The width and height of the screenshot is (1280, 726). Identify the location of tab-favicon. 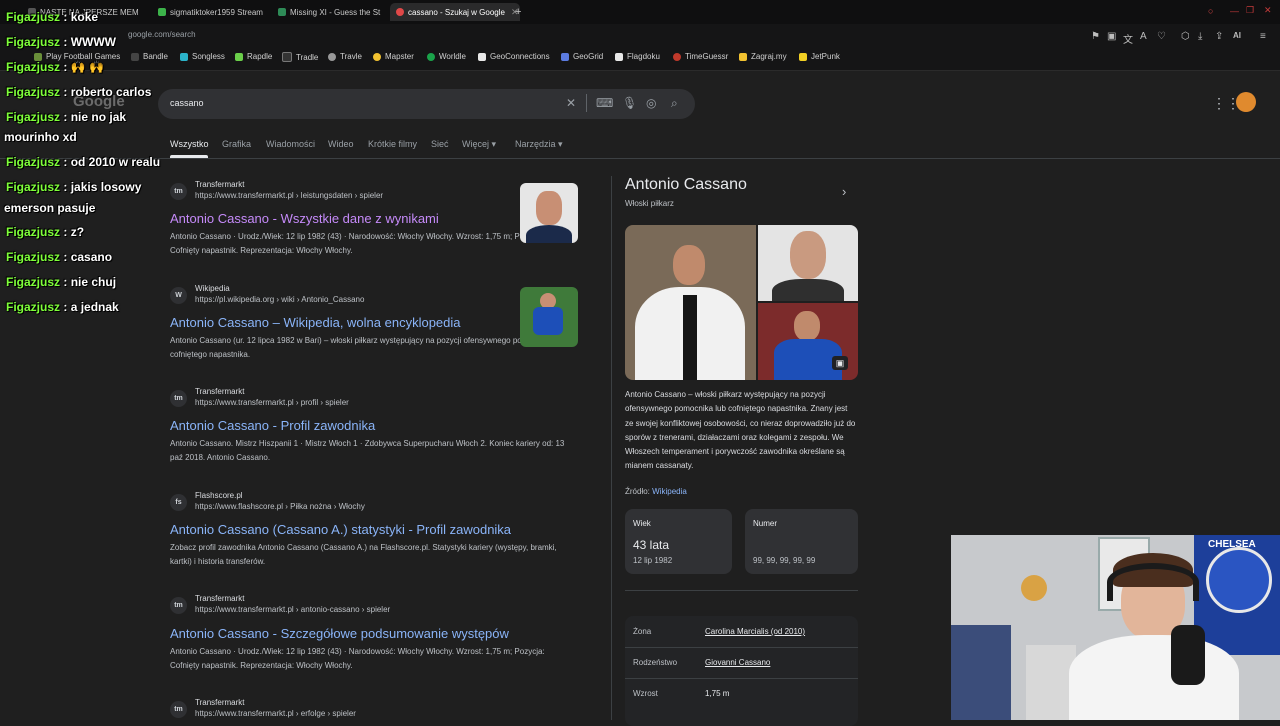
(162, 12).